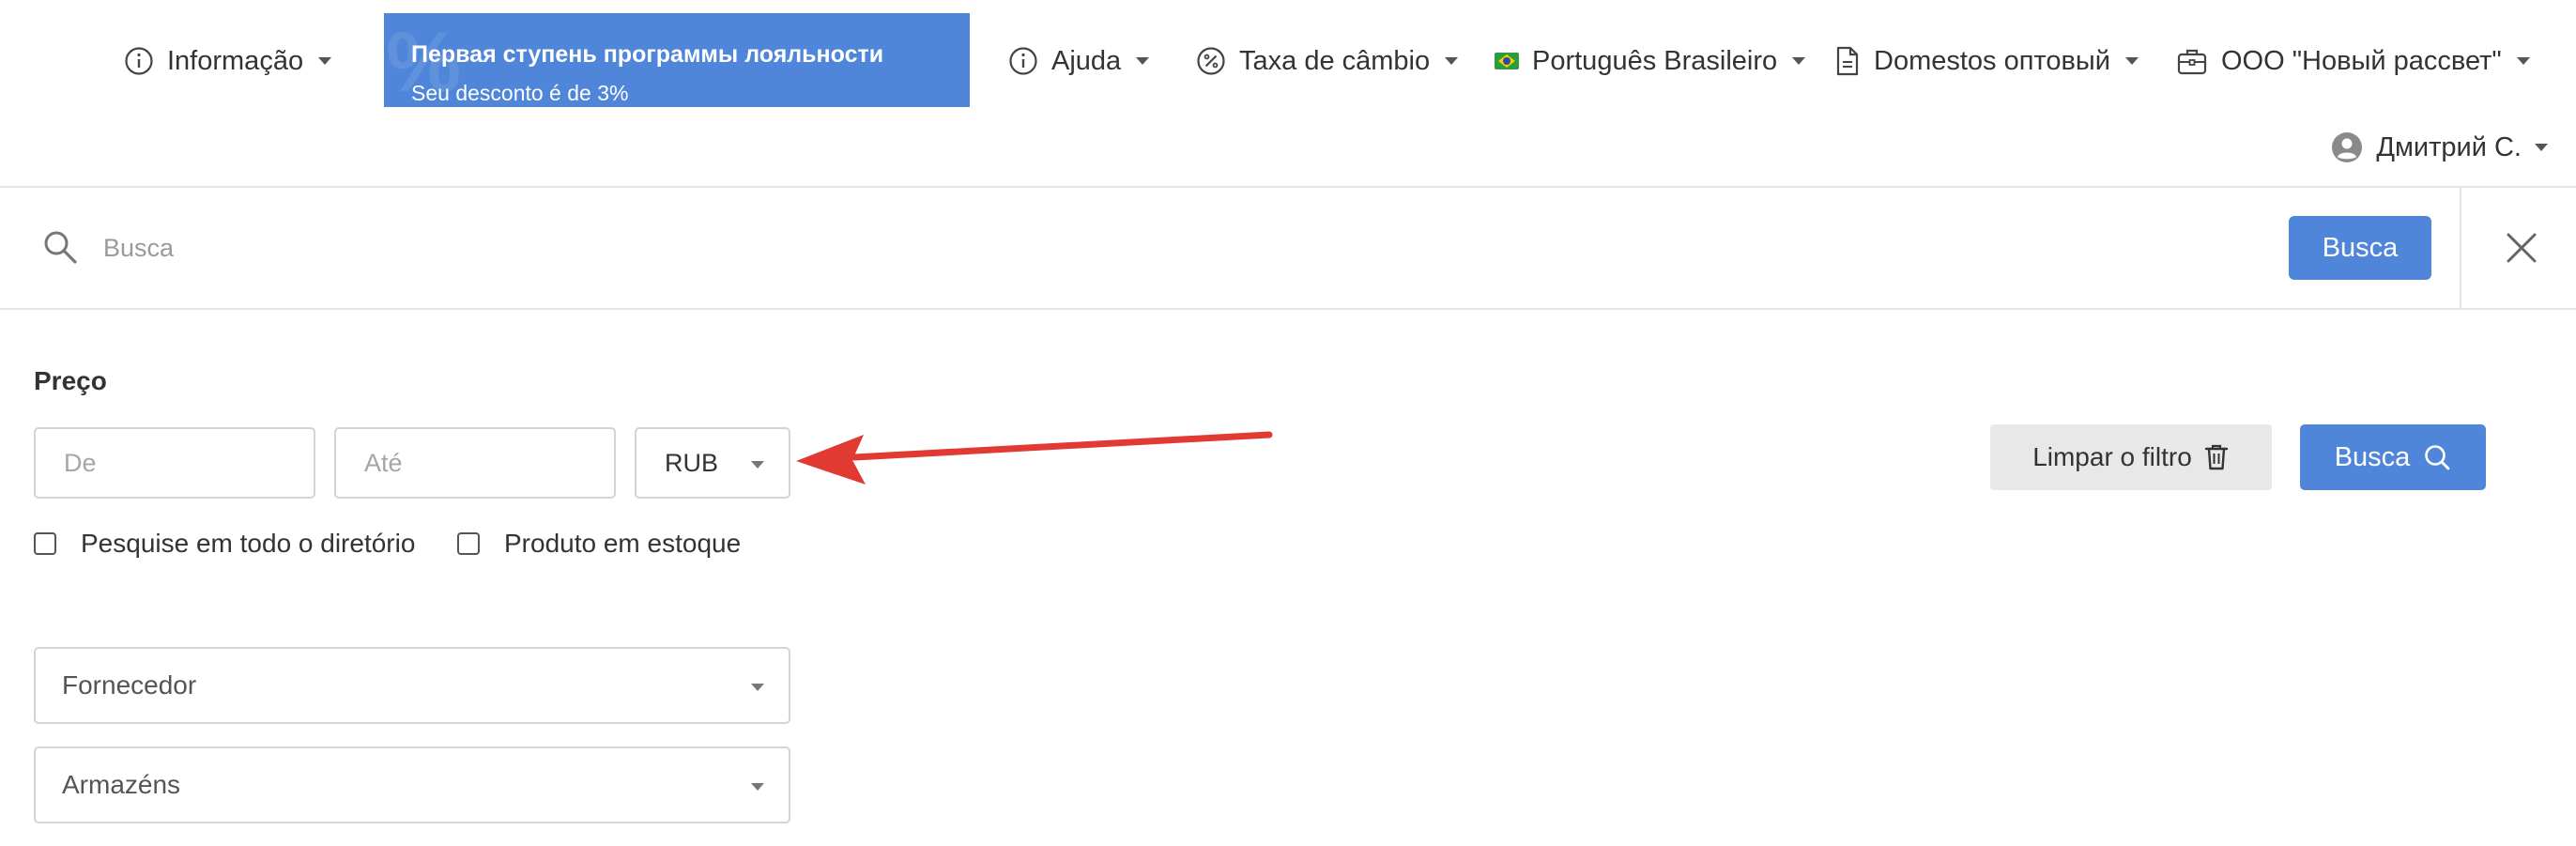 This screenshot has width=2576, height=846. I want to click on currency-select: RUB, so click(713, 463).